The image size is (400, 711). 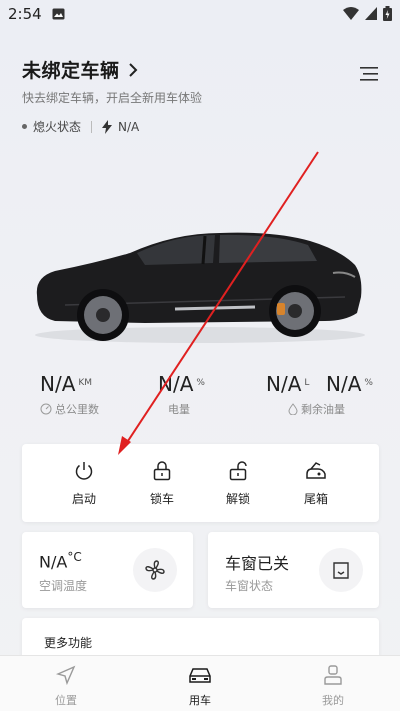 I want to click on more-functions-title: 更多功能, so click(x=68, y=643).